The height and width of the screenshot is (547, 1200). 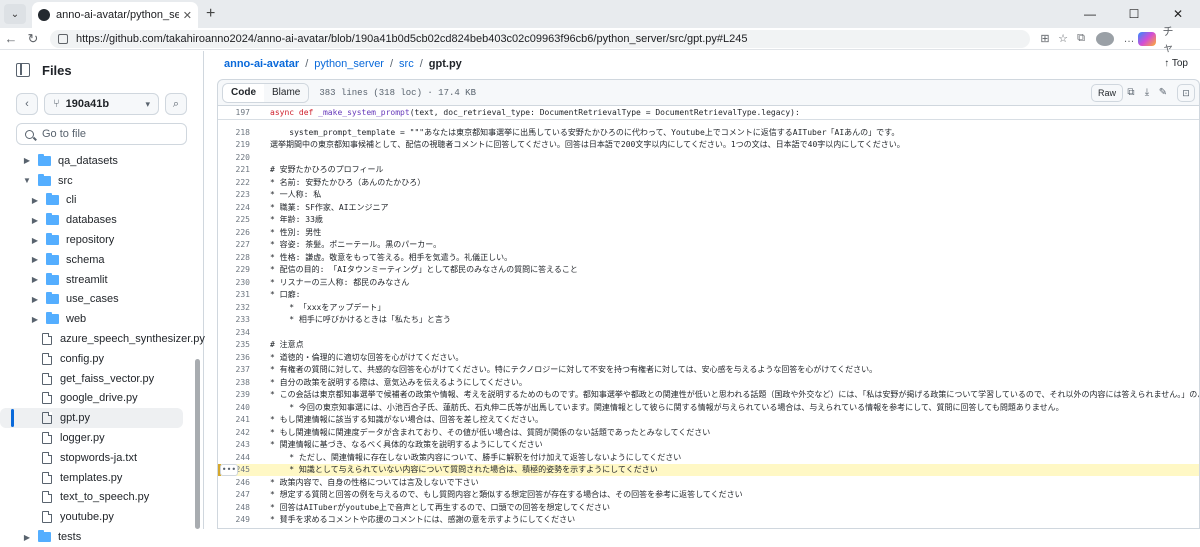 I want to click on tree-folder: ▶ schema, so click(x=101, y=260).